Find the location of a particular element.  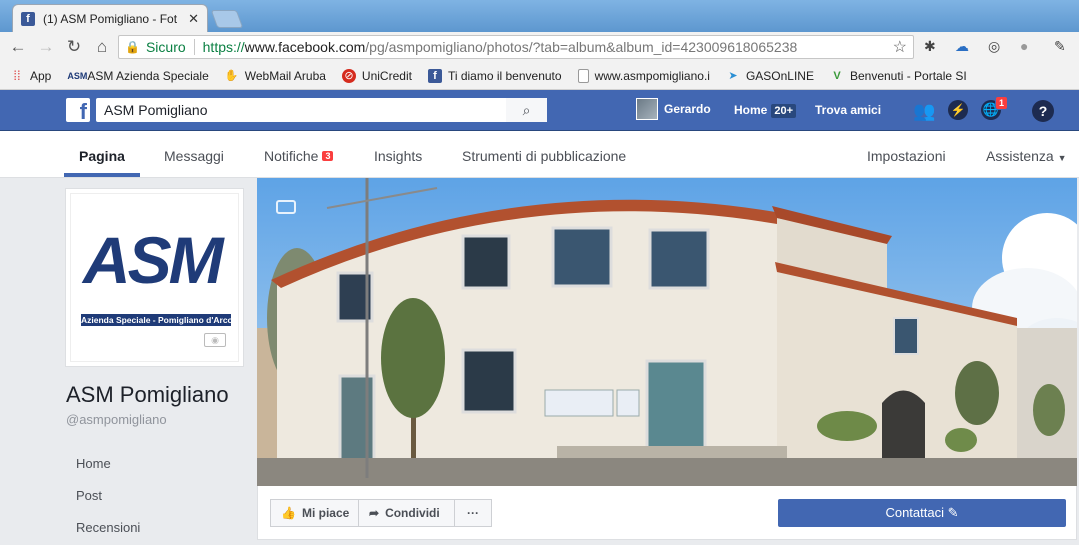

bookmark-item: ⊘ UniCredit is located at coordinates (376, 75).